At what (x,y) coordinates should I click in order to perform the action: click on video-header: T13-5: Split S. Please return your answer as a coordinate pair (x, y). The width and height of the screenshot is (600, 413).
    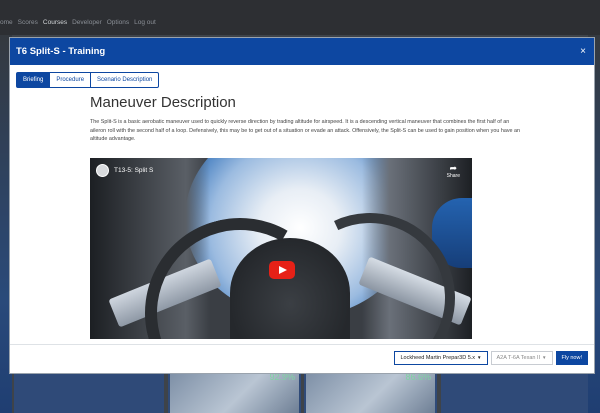
    Looking at the image, I should click on (124, 170).